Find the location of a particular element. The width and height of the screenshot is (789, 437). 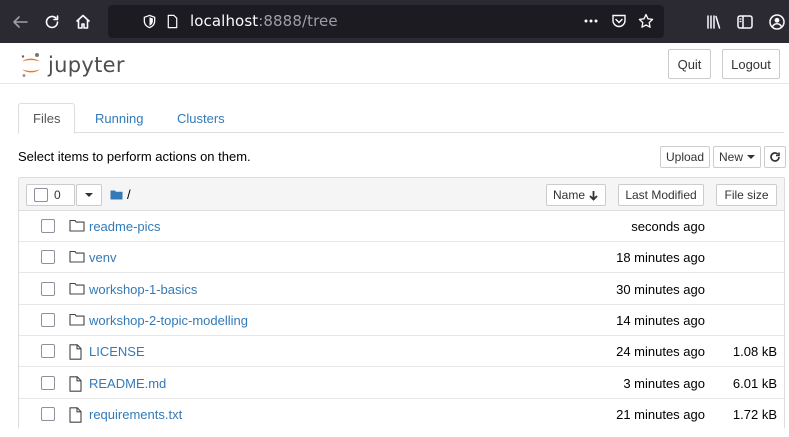

table-row: requirements.txt 21 minutes ago 1.72 kB is located at coordinates (401, 414).